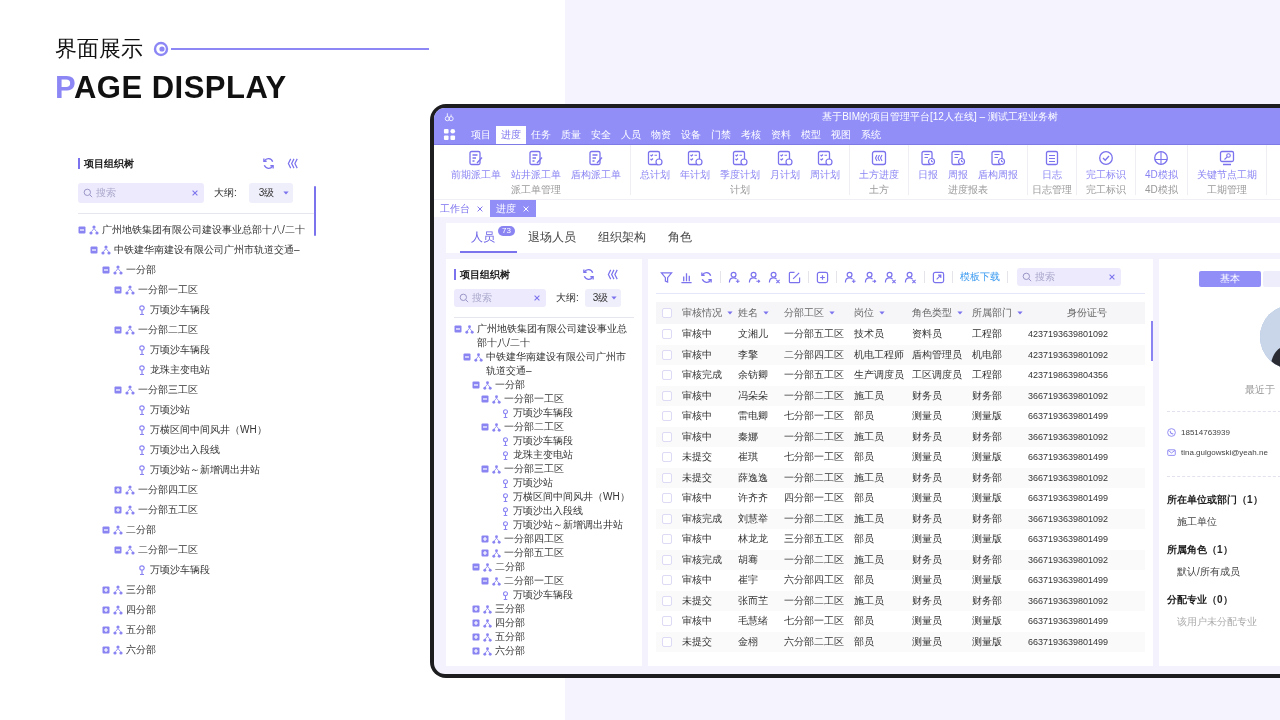  What do you see at coordinates (751, 313) in the screenshot?
I see `column-header: 姓名` at bounding box center [751, 313].